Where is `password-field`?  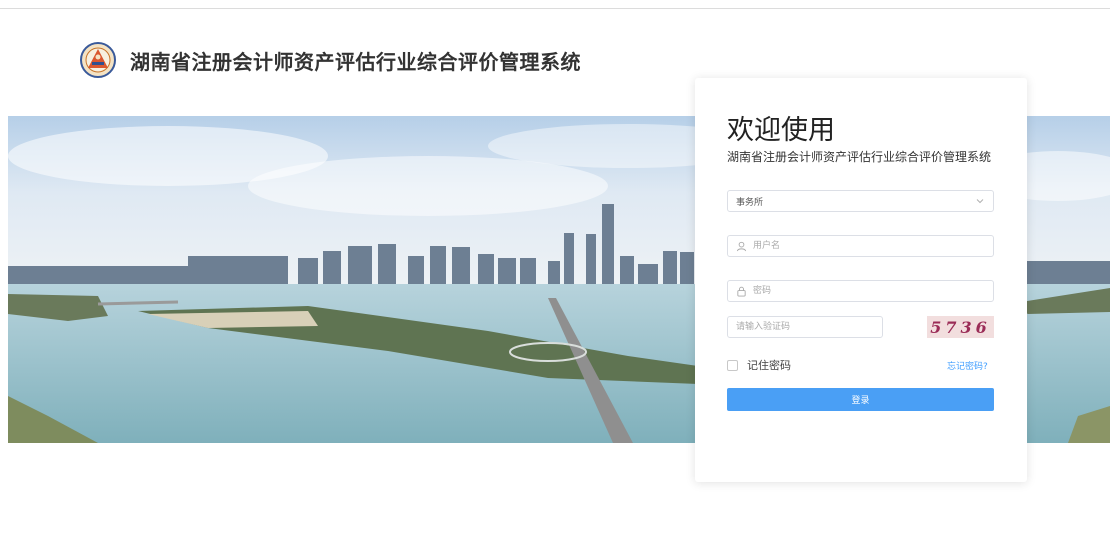
password-field is located at coordinates (860, 291).